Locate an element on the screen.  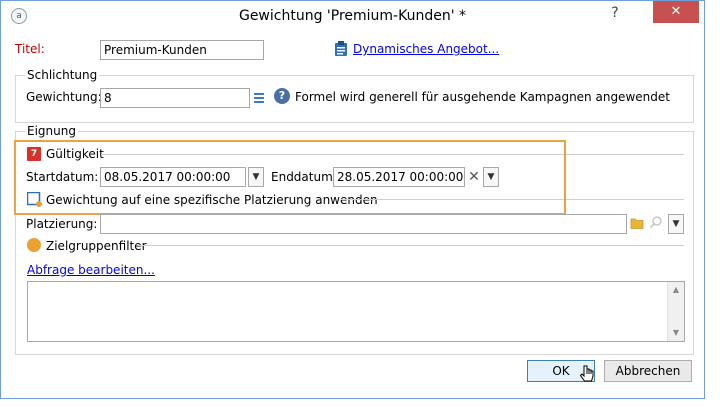
platzierung-label: Platzierung: is located at coordinates (62, 224).